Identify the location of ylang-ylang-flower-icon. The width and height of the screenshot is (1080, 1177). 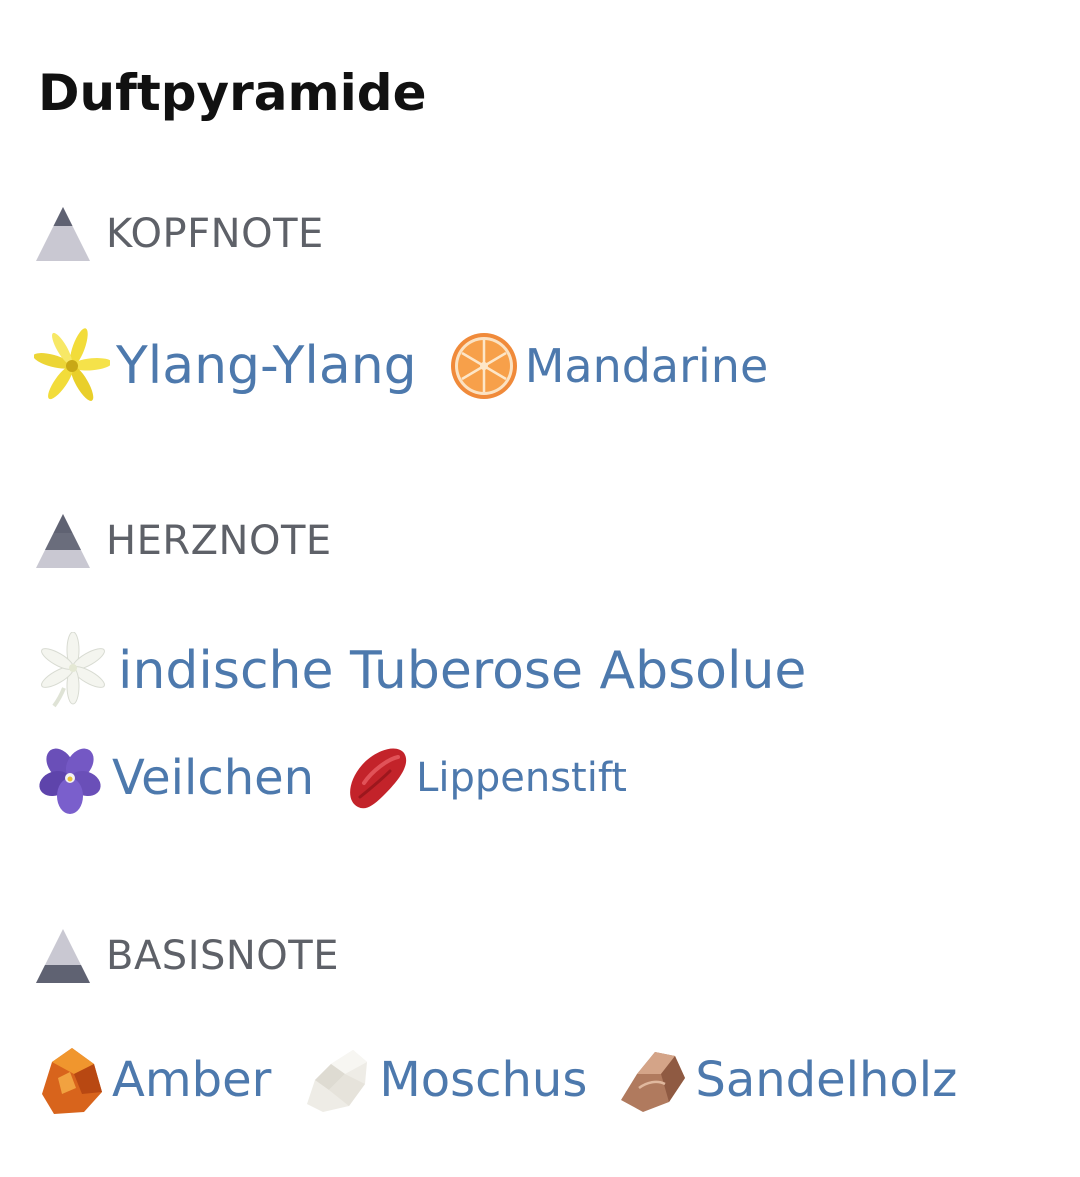
(72, 364).